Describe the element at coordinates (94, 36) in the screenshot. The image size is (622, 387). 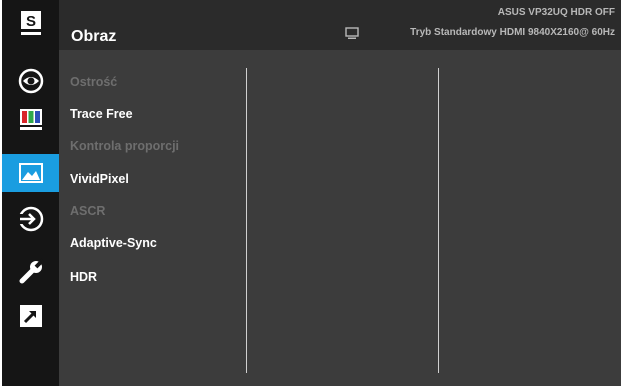
I see `page-title: Obraz` at that location.